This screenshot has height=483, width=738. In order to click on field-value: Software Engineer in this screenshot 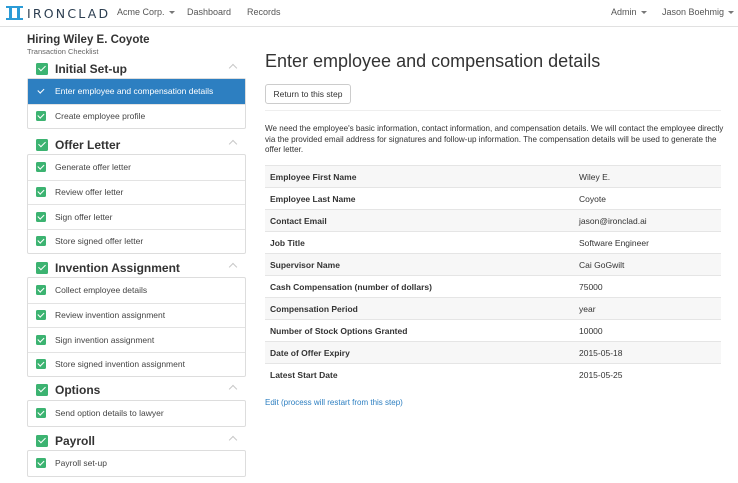, I will do `click(647, 242)`.